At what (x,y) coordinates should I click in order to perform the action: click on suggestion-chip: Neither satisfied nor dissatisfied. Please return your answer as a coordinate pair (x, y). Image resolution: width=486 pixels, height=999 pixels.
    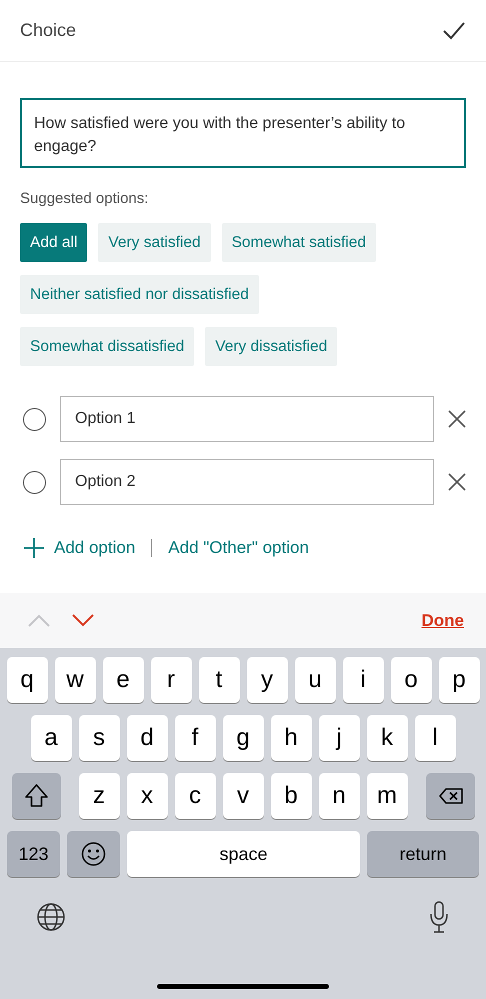
    Looking at the image, I should click on (139, 294).